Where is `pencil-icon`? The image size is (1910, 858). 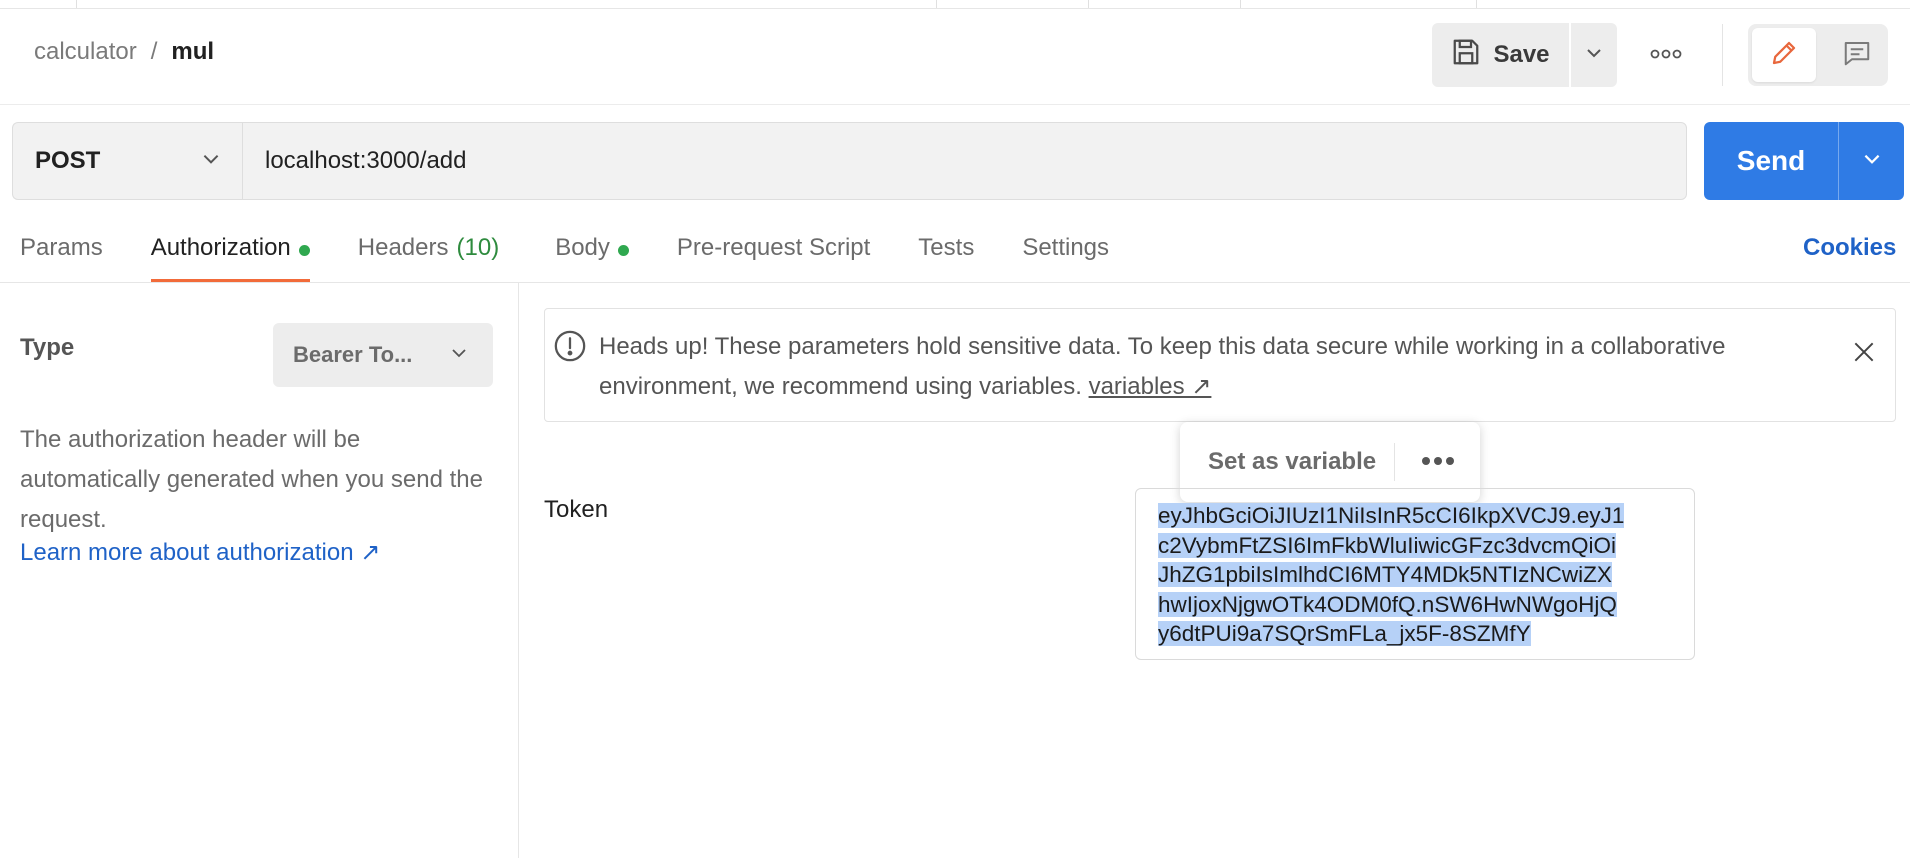 pencil-icon is located at coordinates (1784, 55).